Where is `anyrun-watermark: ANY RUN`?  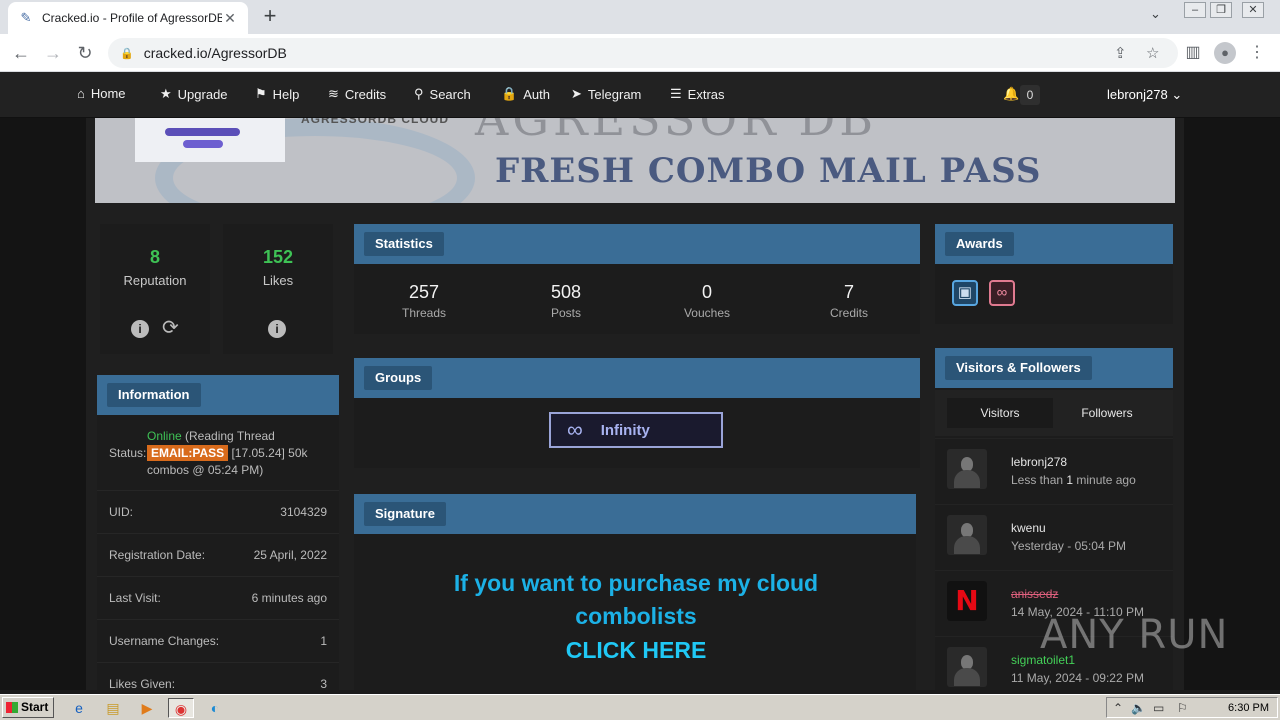
anyrun-watermark: ANY RUN is located at coordinates (1134, 635).